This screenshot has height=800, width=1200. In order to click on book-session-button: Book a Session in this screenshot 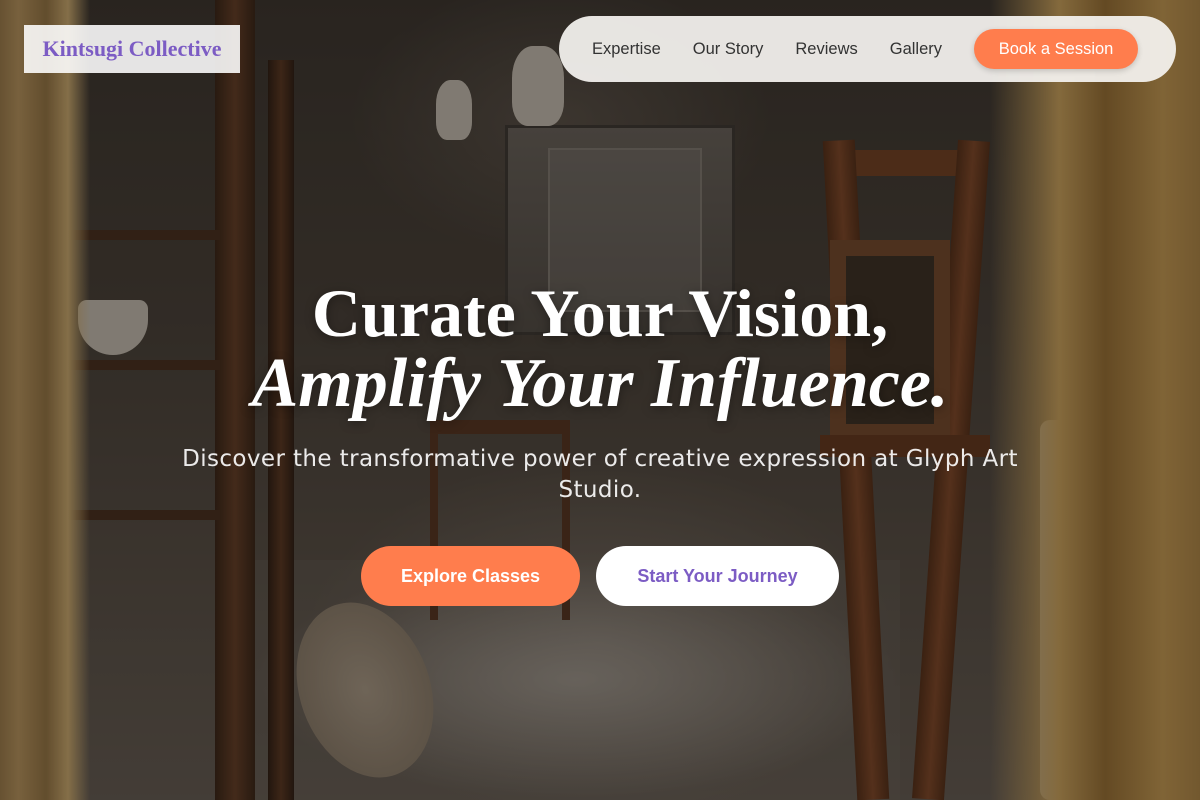, I will do `click(1056, 49)`.